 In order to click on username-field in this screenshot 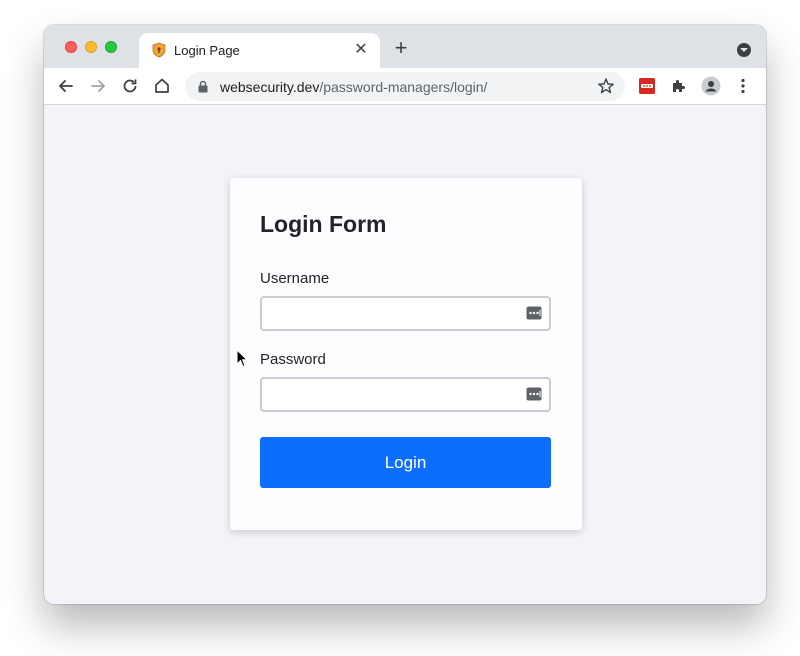, I will do `click(405, 313)`.